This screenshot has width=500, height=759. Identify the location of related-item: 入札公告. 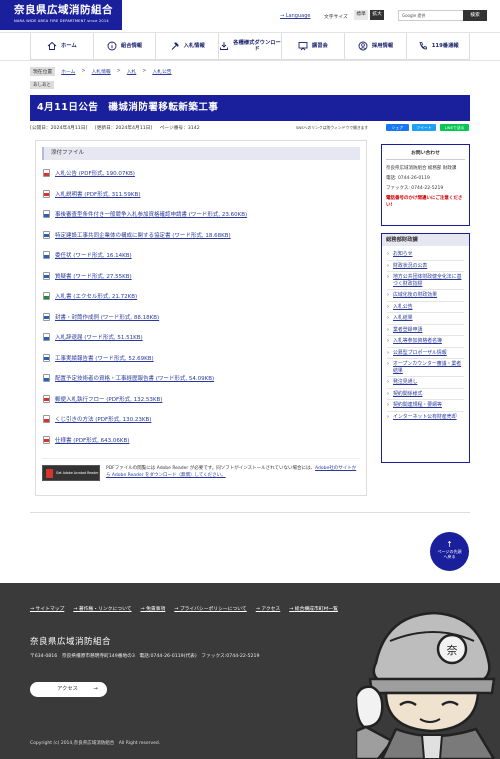
(425, 307).